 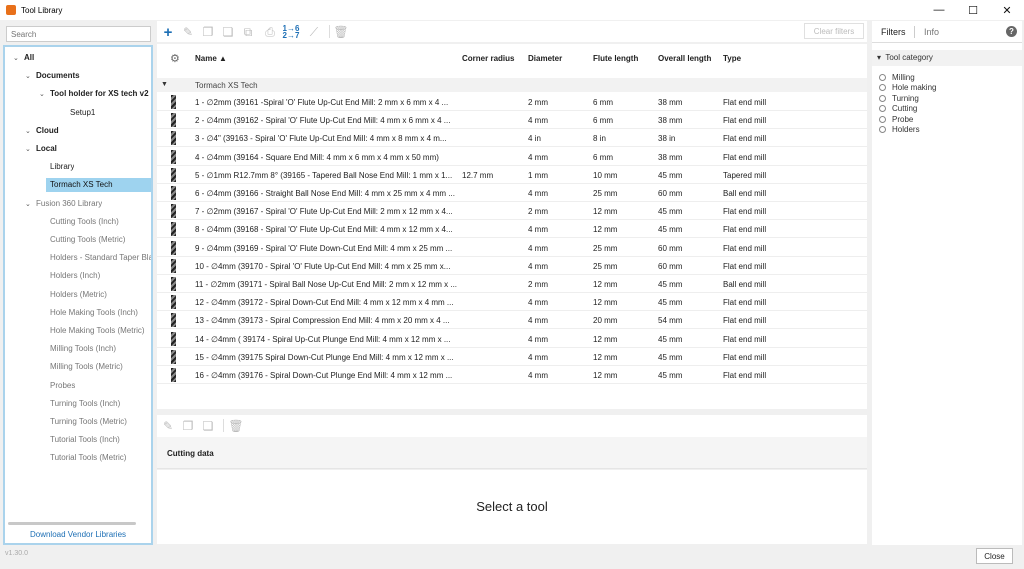 What do you see at coordinates (99, 94) in the screenshot?
I see `tree-item: Tool holder for XS tech v2` at bounding box center [99, 94].